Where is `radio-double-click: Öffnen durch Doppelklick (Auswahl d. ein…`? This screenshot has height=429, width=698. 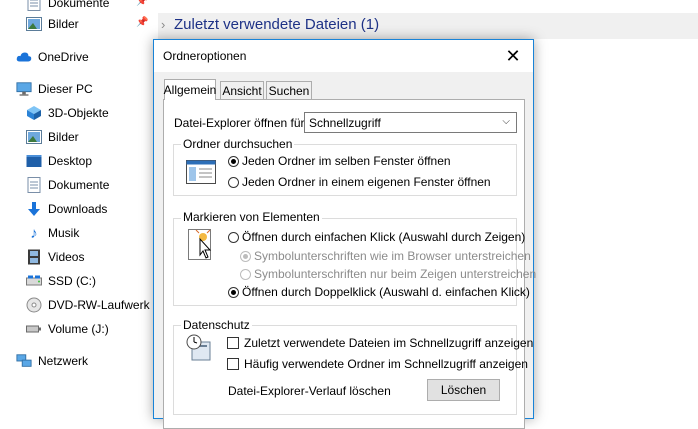
radio-double-click: Öffnen durch Doppelklick (Auswahl d. ein… is located at coordinates (379, 292).